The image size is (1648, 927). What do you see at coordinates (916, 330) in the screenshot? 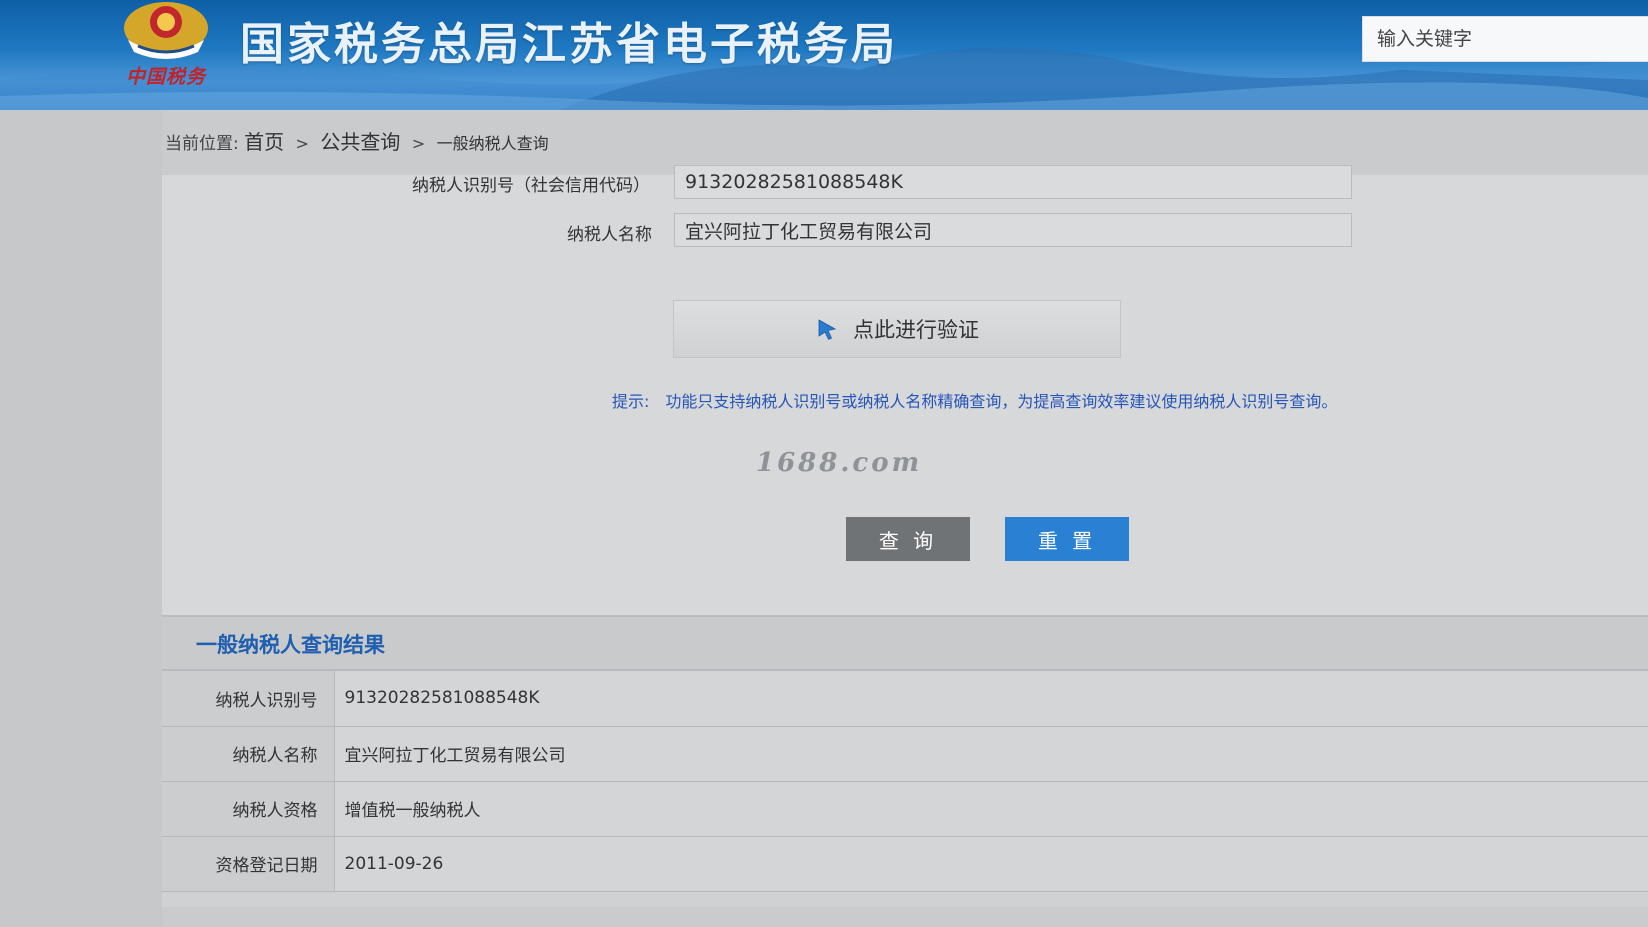
I see `verify-button-label: 点此进行验证` at bounding box center [916, 330].